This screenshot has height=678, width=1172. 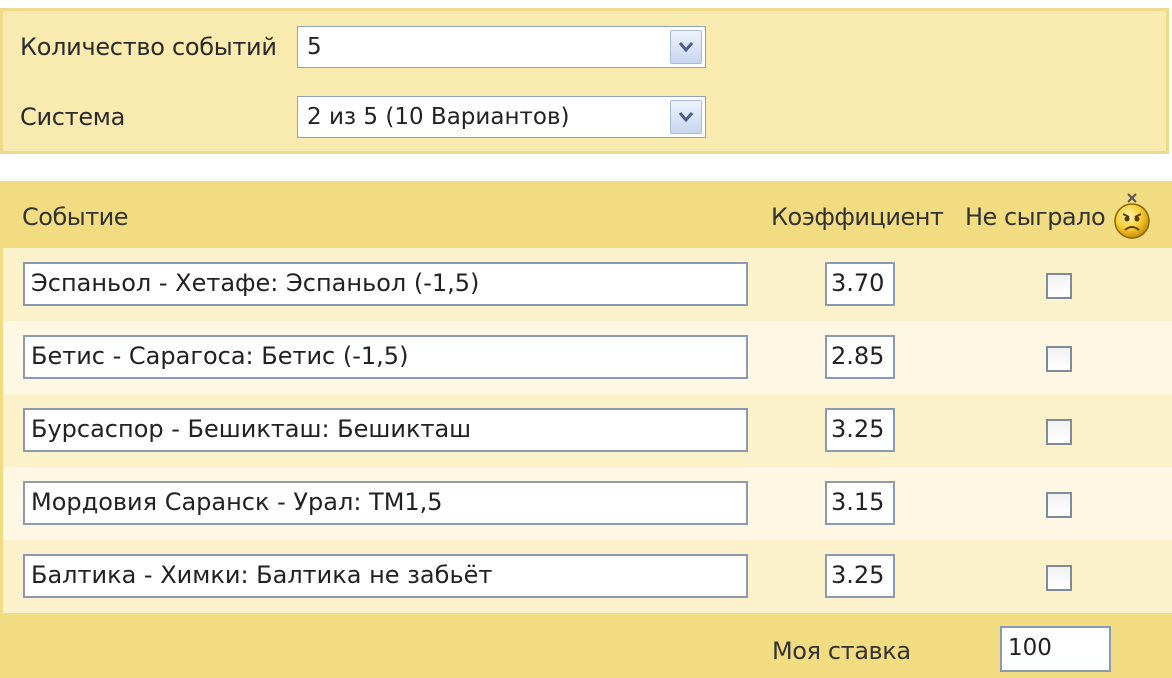 What do you see at coordinates (860, 357) in the screenshot?
I see `coefficient-input: 2.85` at bounding box center [860, 357].